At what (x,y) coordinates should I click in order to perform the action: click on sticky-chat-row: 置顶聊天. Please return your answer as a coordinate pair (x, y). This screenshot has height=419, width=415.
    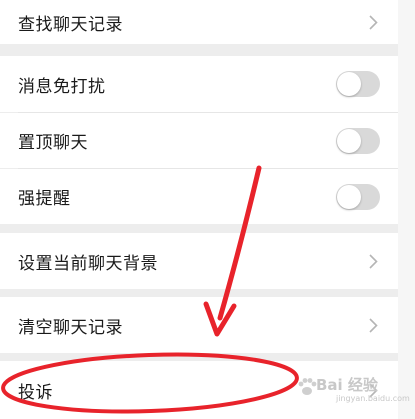
    Looking at the image, I should click on (199, 140).